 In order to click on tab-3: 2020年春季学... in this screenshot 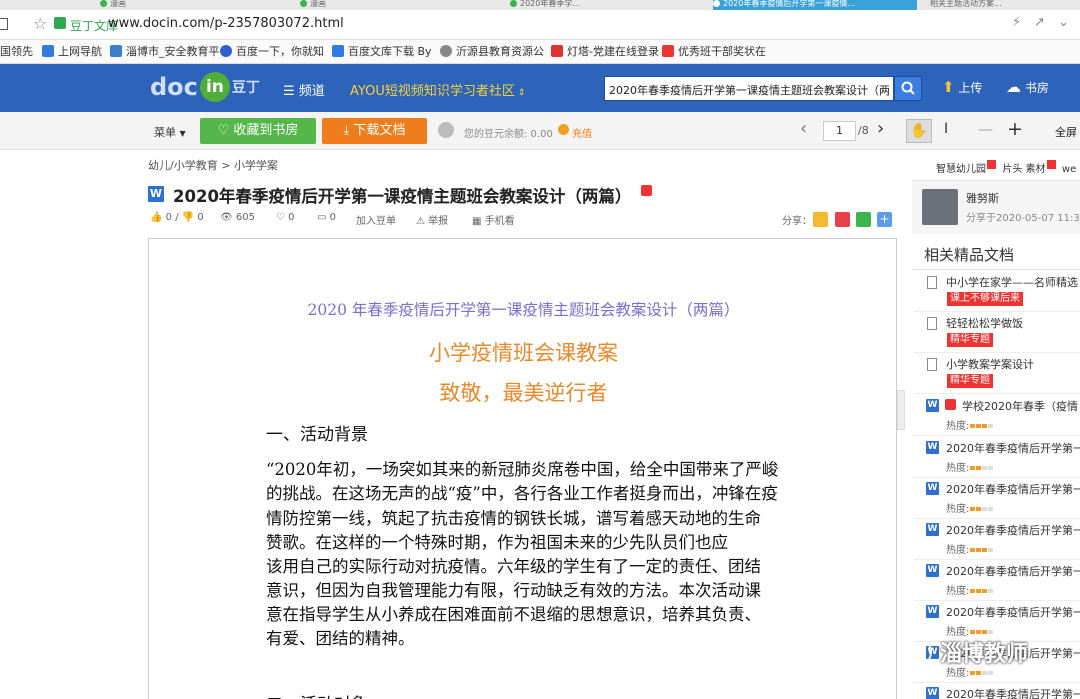, I will do `click(545, 5)`.